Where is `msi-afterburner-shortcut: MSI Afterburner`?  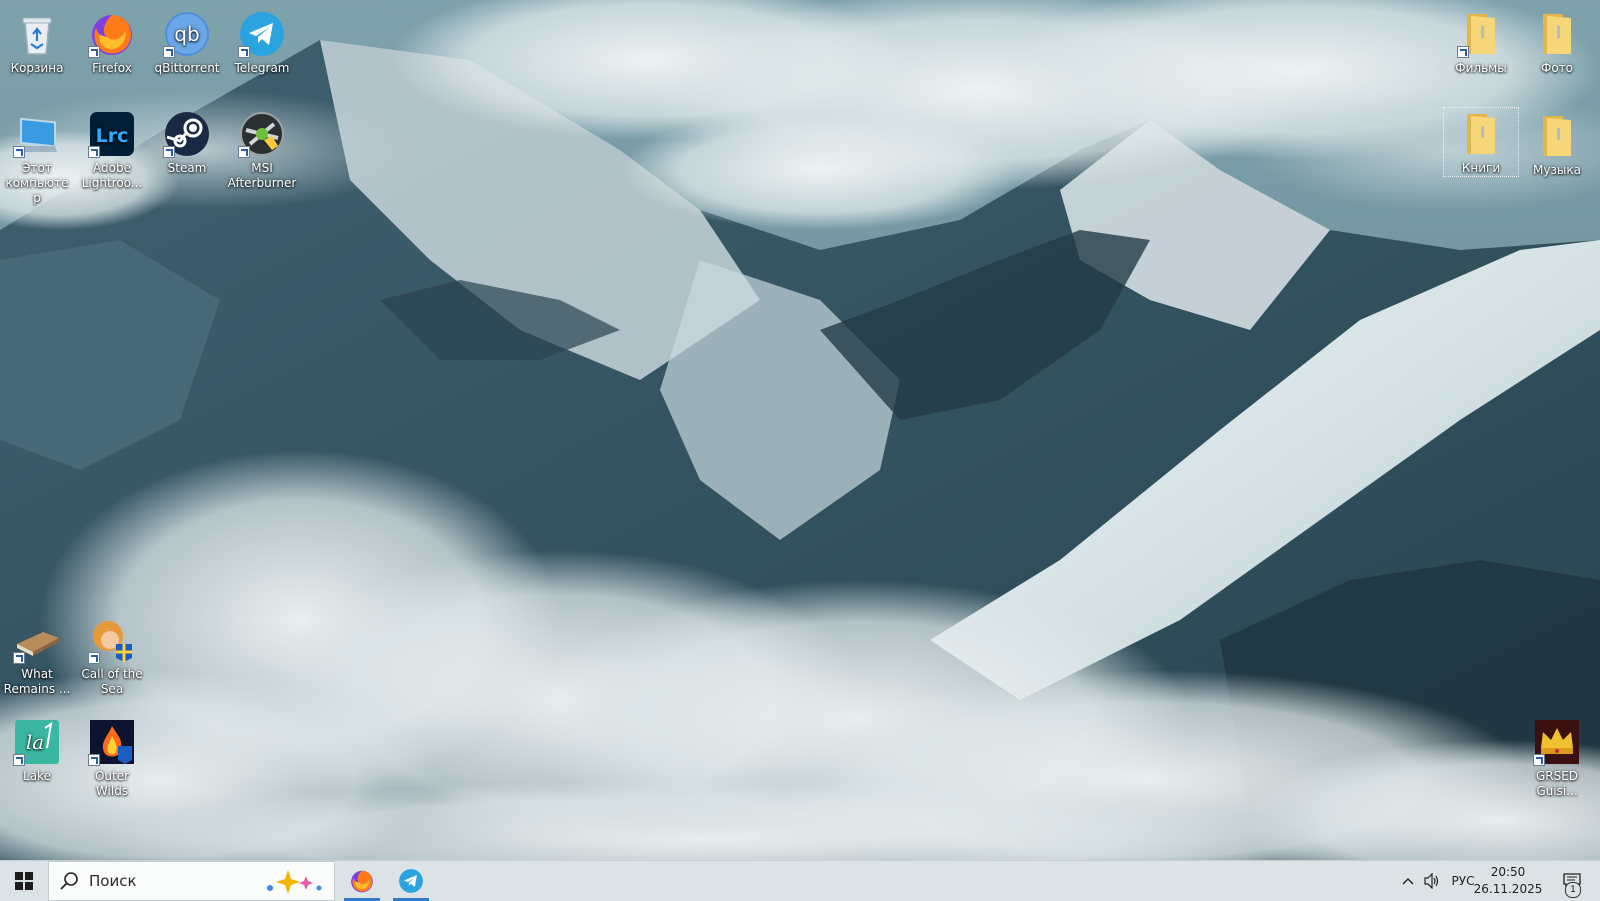
msi-afterburner-shortcut: MSI Afterburner is located at coordinates (262, 147).